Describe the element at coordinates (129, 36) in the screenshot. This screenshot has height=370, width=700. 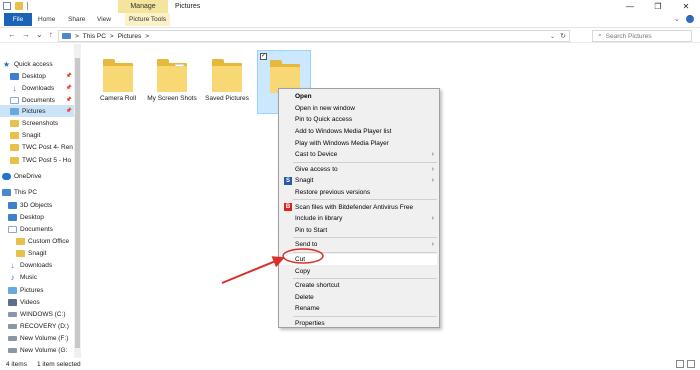
I see `breadcrumb-pictures: Pictures` at that location.